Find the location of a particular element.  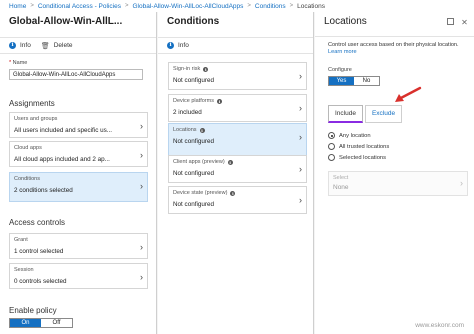

row-title: Grant is located at coordinates (21, 240).